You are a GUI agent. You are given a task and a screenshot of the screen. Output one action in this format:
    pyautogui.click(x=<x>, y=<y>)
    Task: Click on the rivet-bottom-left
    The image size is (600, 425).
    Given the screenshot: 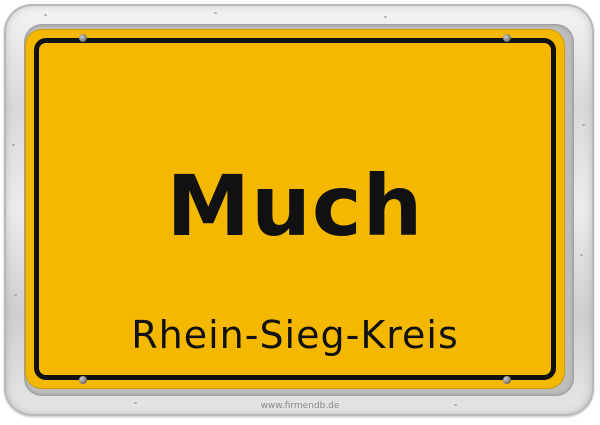 What is the action you would take?
    pyautogui.click(x=83, y=380)
    